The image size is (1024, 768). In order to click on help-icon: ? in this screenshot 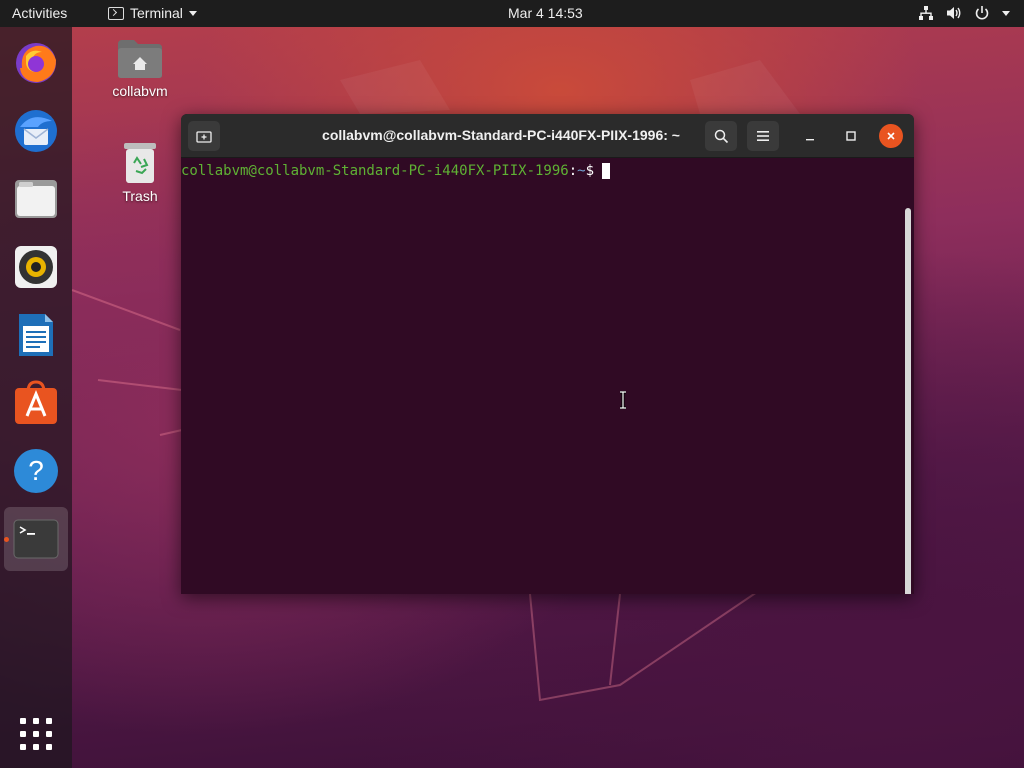, I will do `click(36, 471)`.